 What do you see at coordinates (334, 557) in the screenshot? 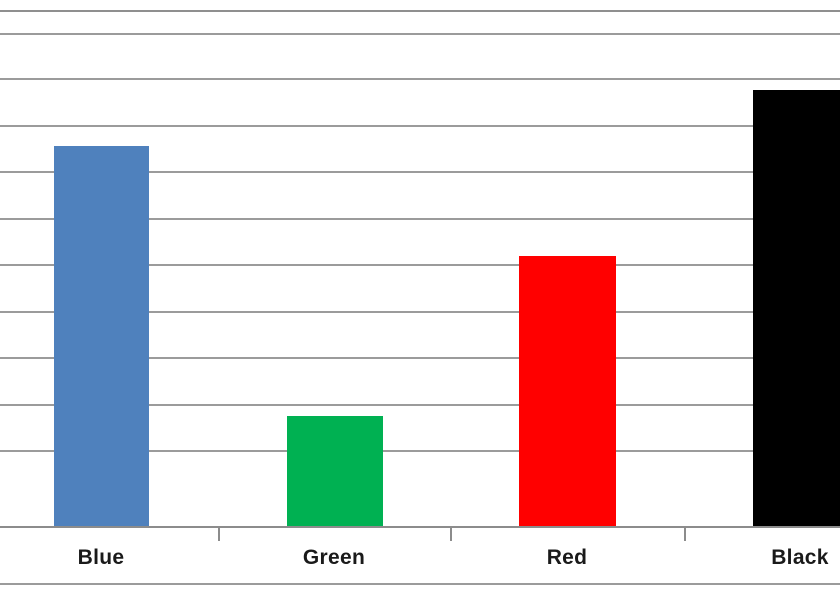
I see `category-label-green: Green` at bounding box center [334, 557].